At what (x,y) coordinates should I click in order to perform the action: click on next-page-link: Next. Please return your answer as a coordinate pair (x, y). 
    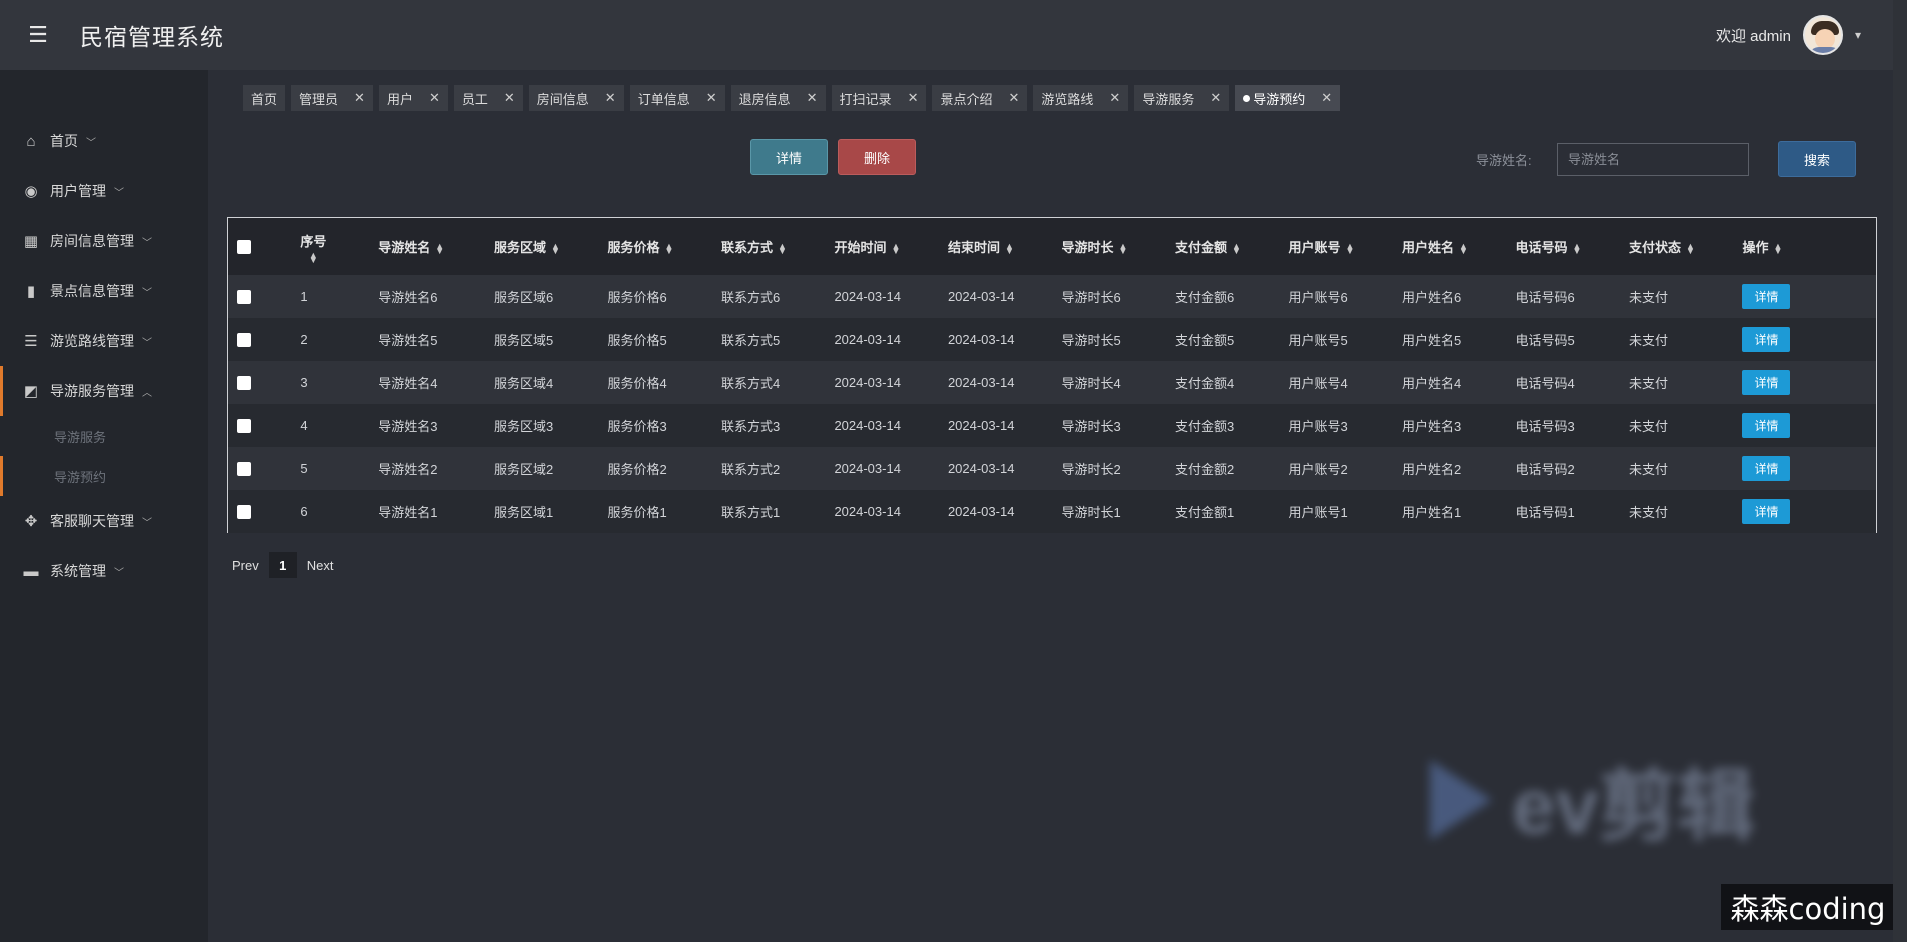
    Looking at the image, I should click on (320, 565).